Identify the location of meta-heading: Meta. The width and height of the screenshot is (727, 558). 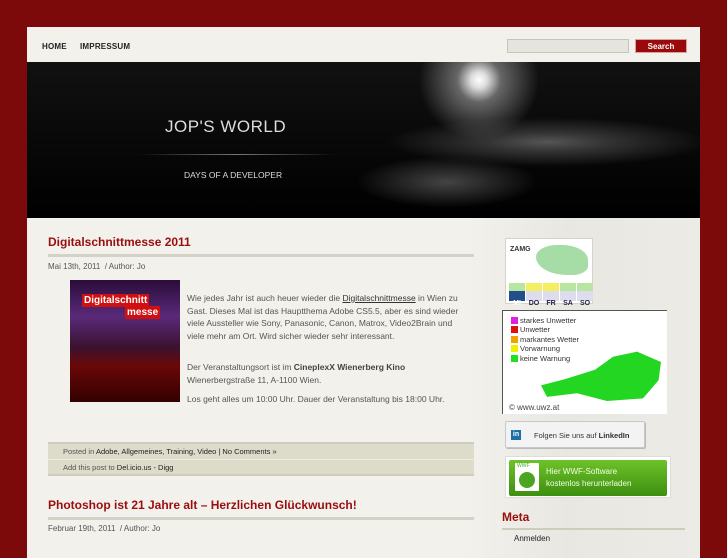
(516, 517).